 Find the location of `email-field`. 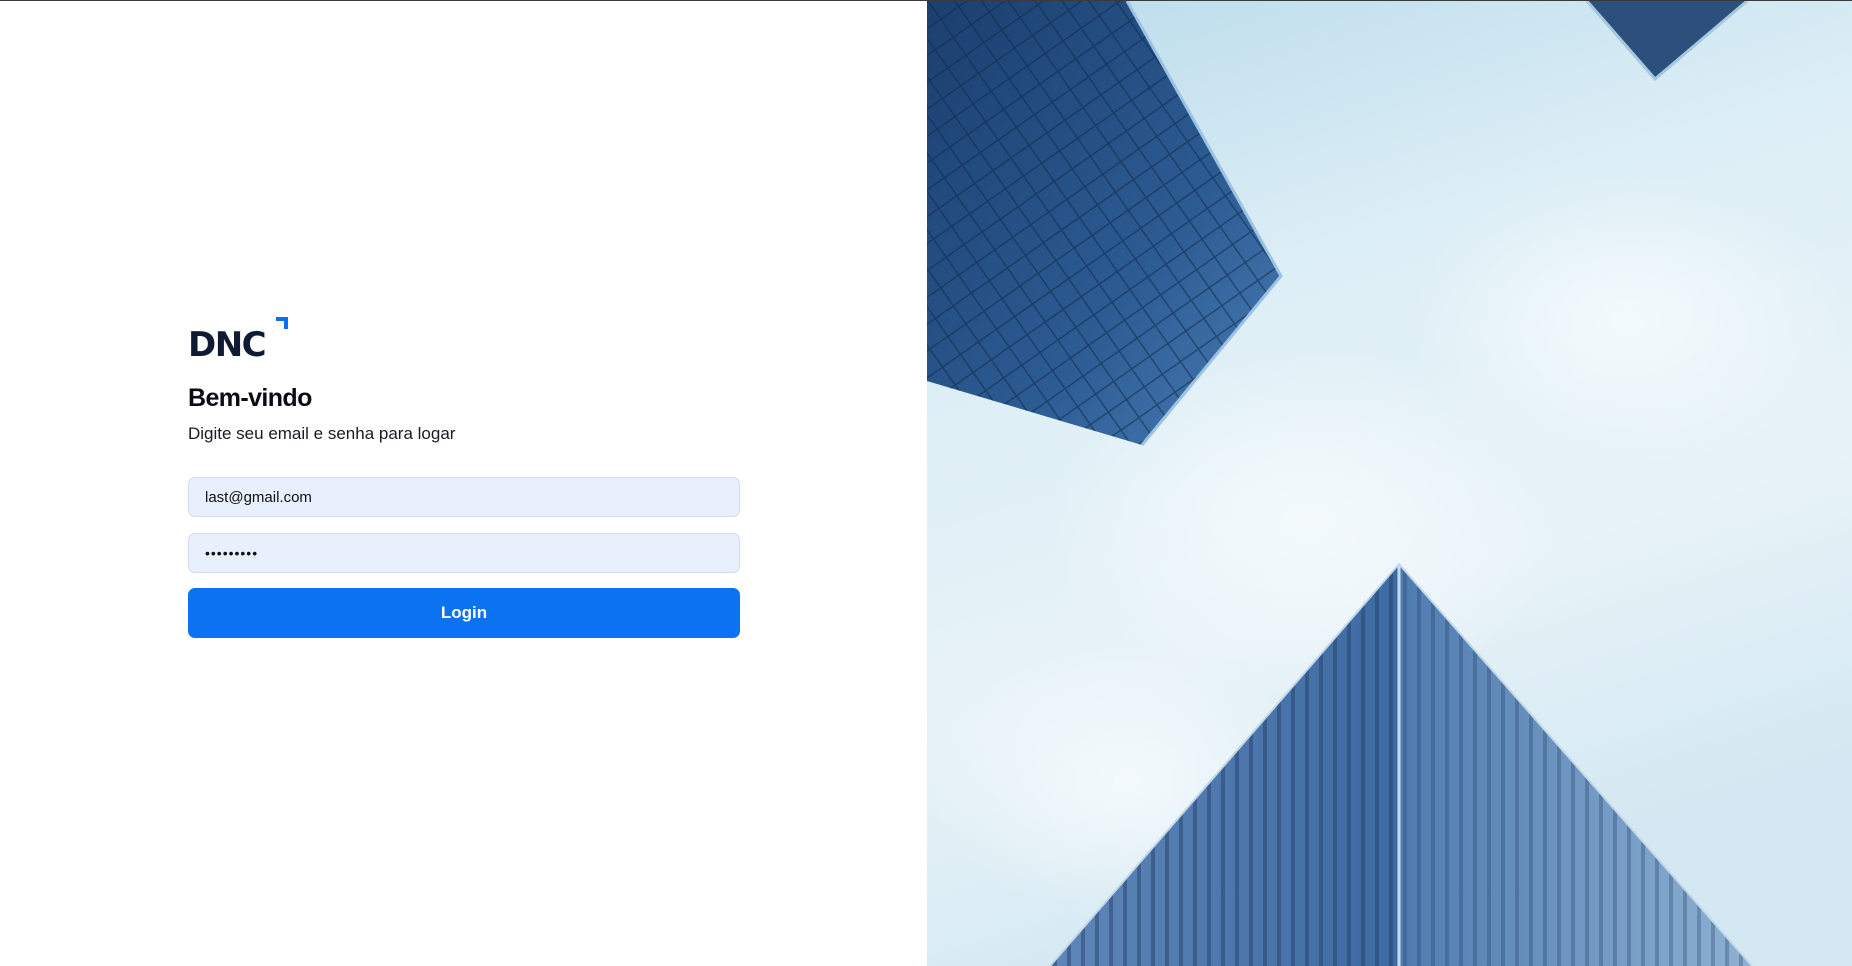

email-field is located at coordinates (464, 497).